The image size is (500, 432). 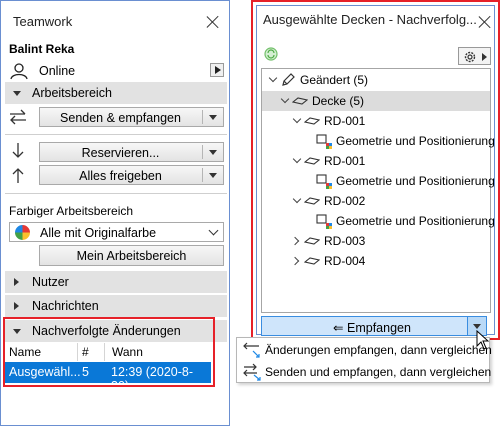 What do you see at coordinates (376, 201) in the screenshot?
I see `tree-item-slab: RD-002` at bounding box center [376, 201].